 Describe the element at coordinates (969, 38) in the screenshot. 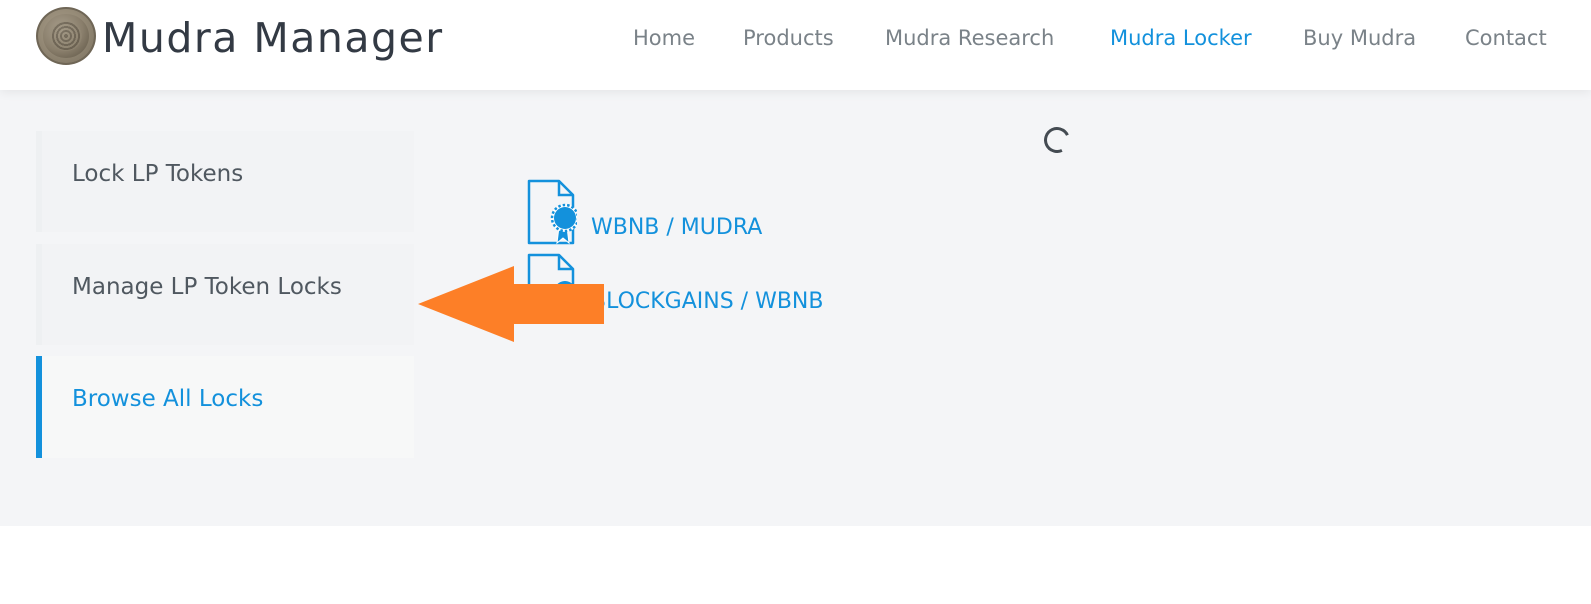

I see `nav-mudra-research: Mudra Research` at that location.